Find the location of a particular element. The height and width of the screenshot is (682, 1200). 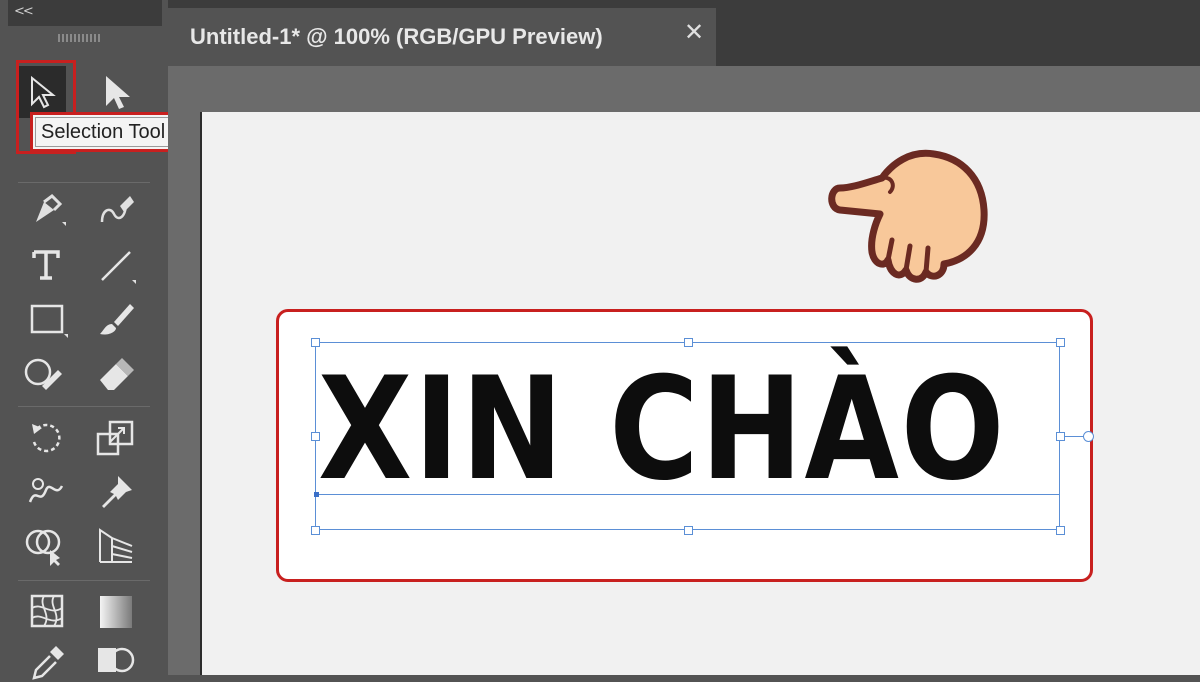

shape-builder-tool-button is located at coordinates (44, 546).